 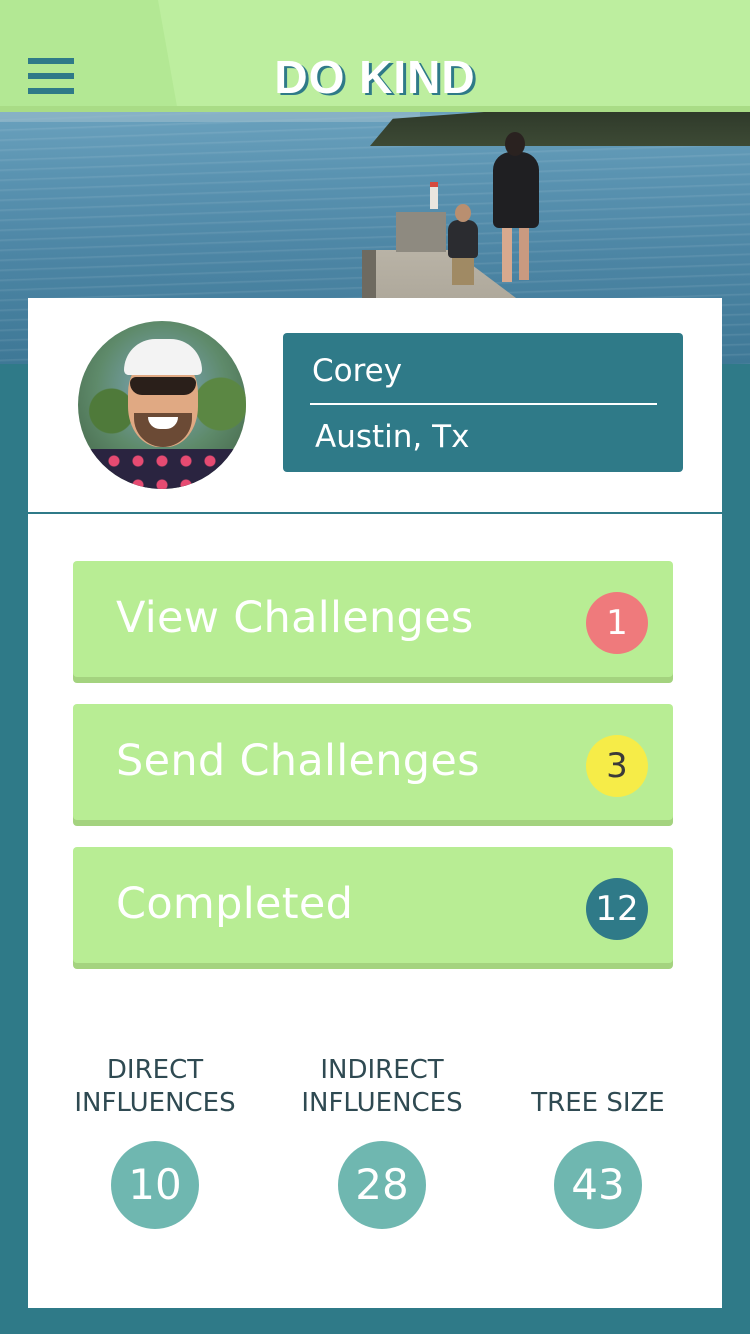 I want to click on user-name: Corey, so click(x=357, y=371).